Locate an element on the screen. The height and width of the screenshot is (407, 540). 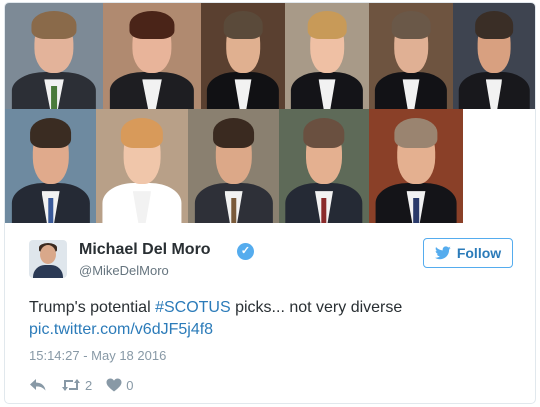
portrait-2-hair is located at coordinates (152, 25).